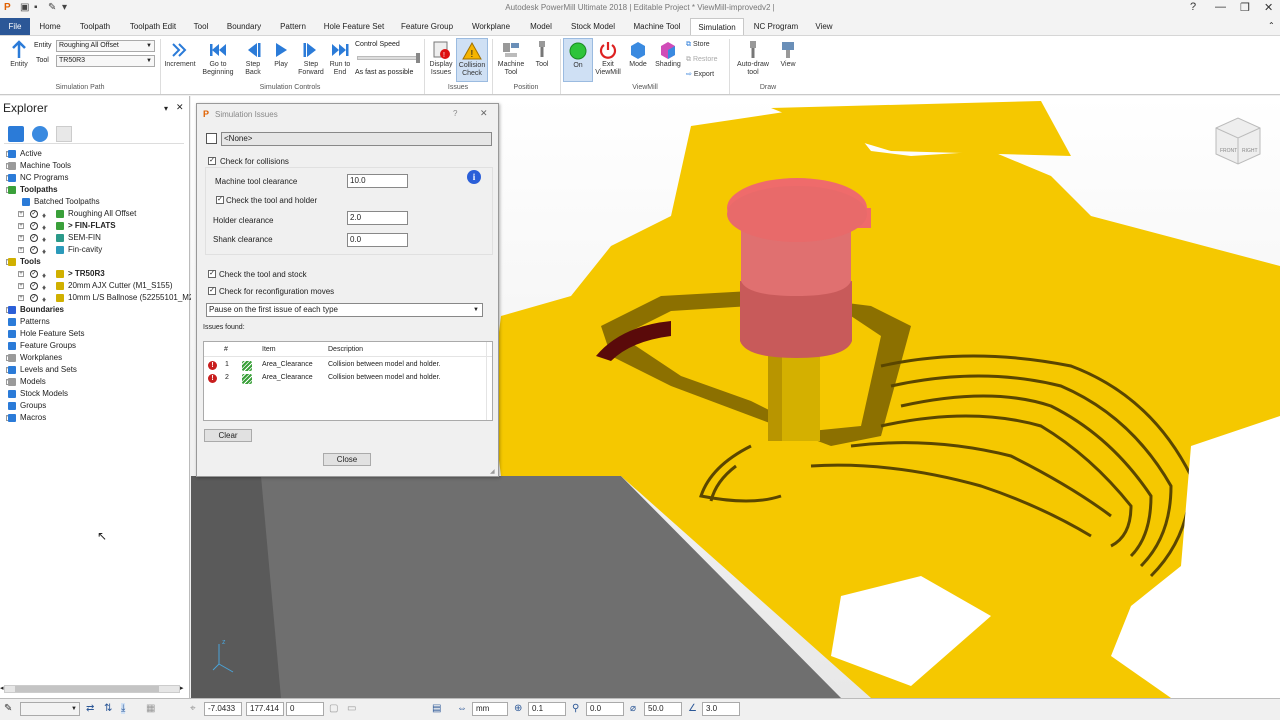 The image size is (1280, 720). I want to click on entity-button: Entity, so click(19, 54).